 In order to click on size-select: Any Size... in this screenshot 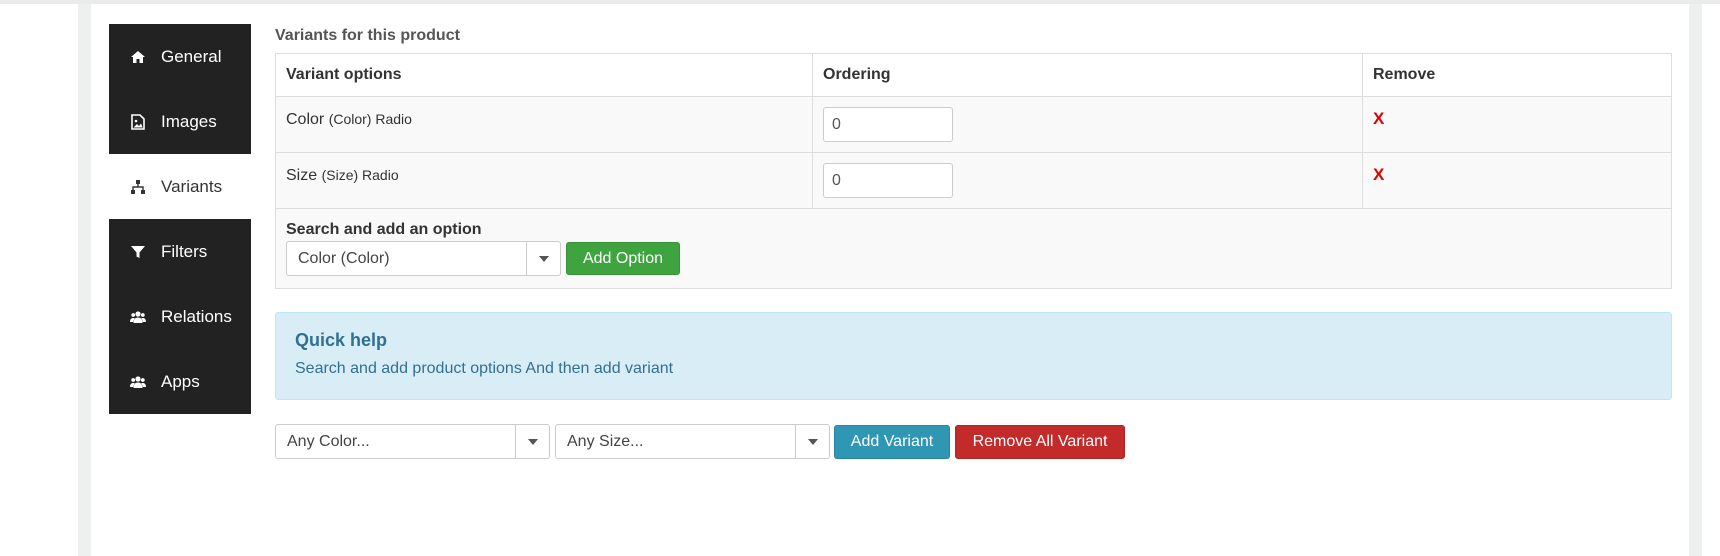, I will do `click(692, 441)`.